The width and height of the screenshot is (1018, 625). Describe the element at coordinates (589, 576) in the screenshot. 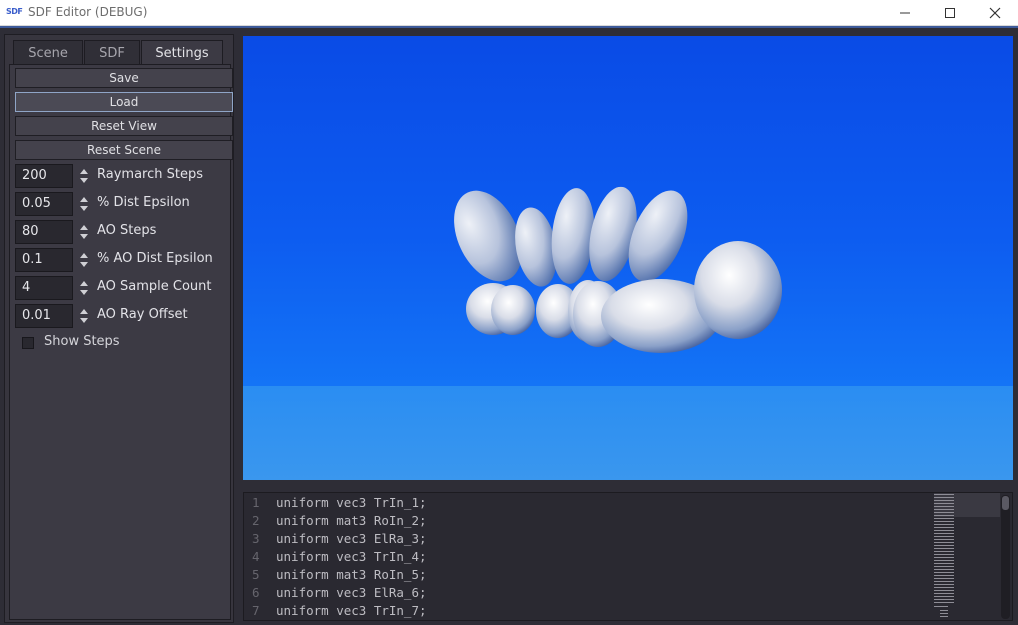

I see `code-line: 5 uniform mat3 RoIn_5;` at that location.